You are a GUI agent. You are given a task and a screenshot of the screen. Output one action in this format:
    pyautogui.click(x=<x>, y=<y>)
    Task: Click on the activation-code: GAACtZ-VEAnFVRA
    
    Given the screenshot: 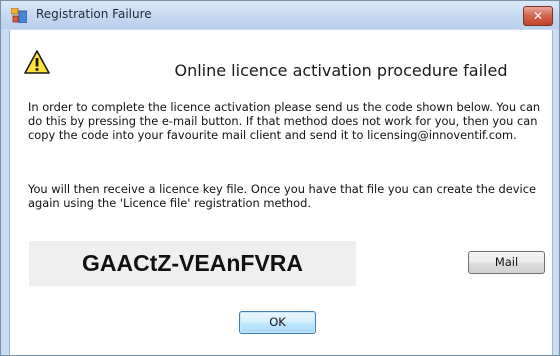 What is the action you would take?
    pyautogui.click(x=192, y=263)
    